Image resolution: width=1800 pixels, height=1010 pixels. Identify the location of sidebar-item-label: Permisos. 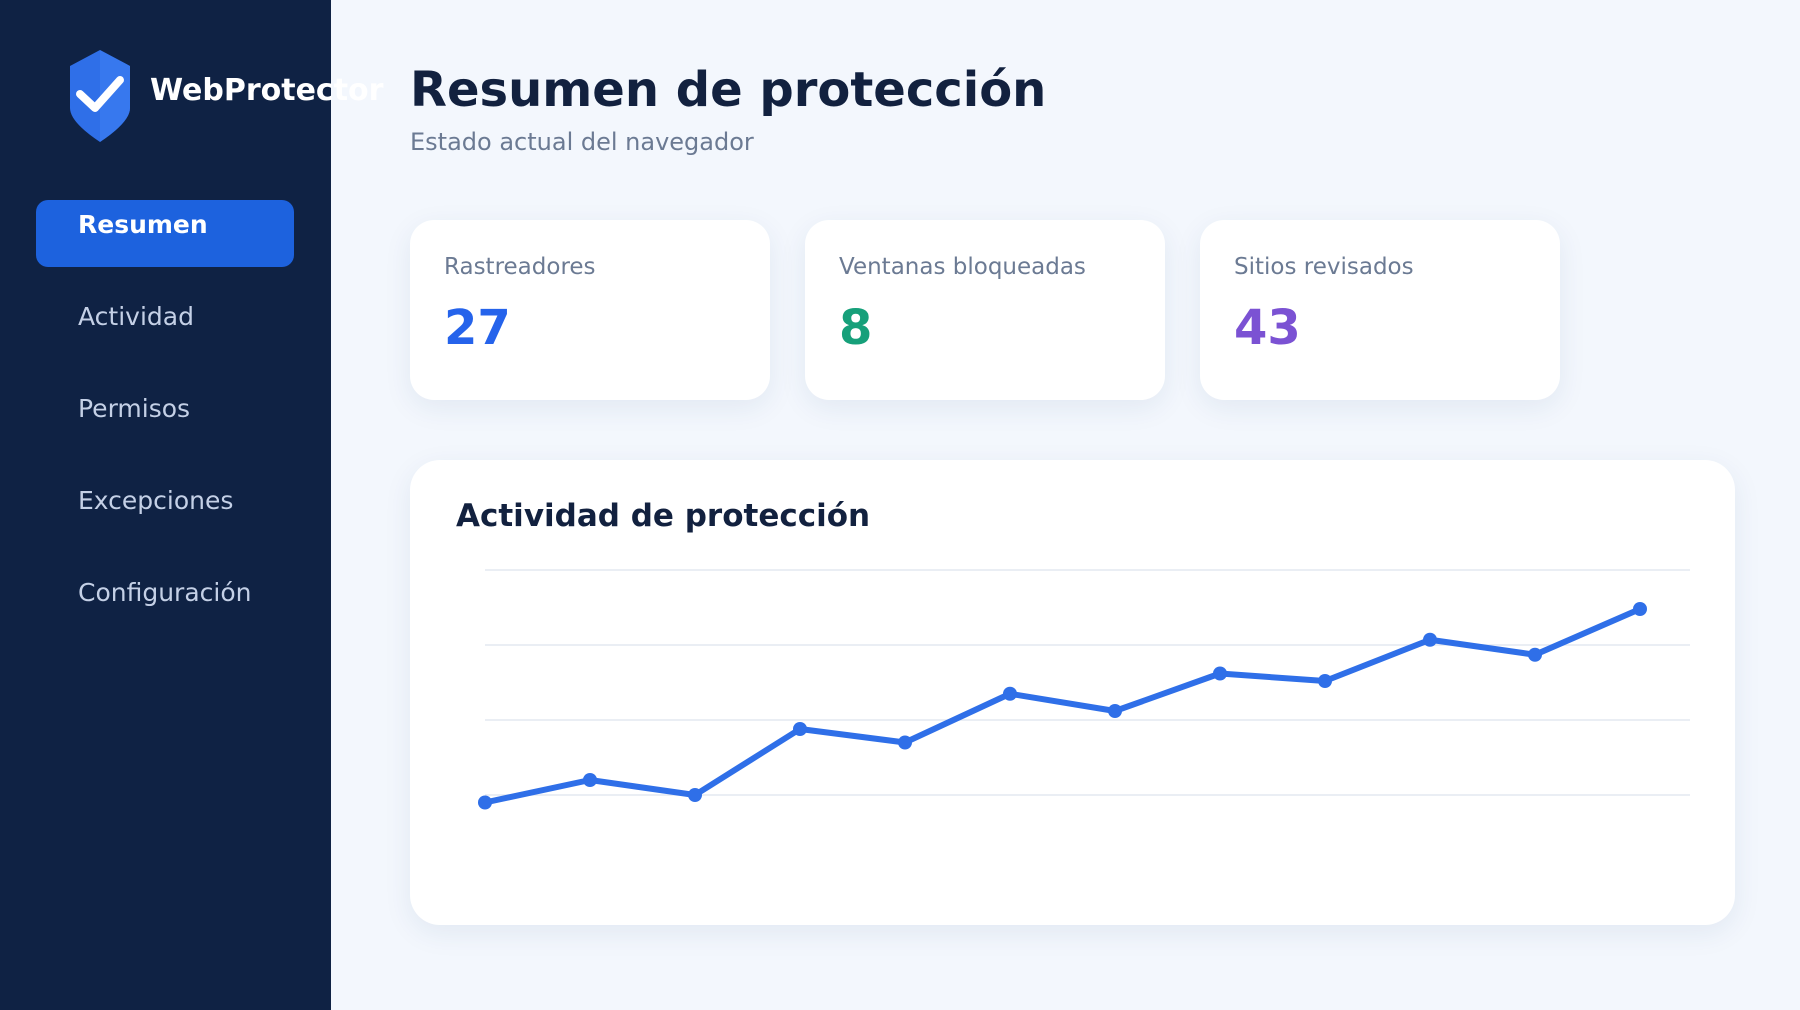
(134, 408).